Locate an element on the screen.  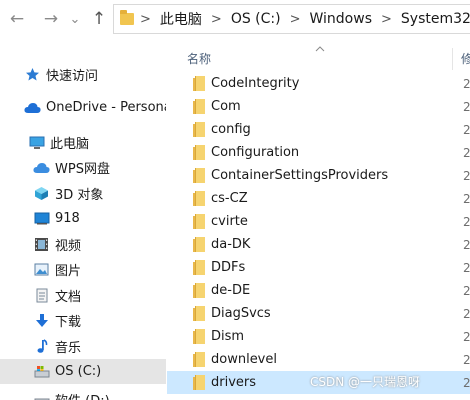
sidebar-item-os-c: OS (C:) is located at coordinates (83, 371).